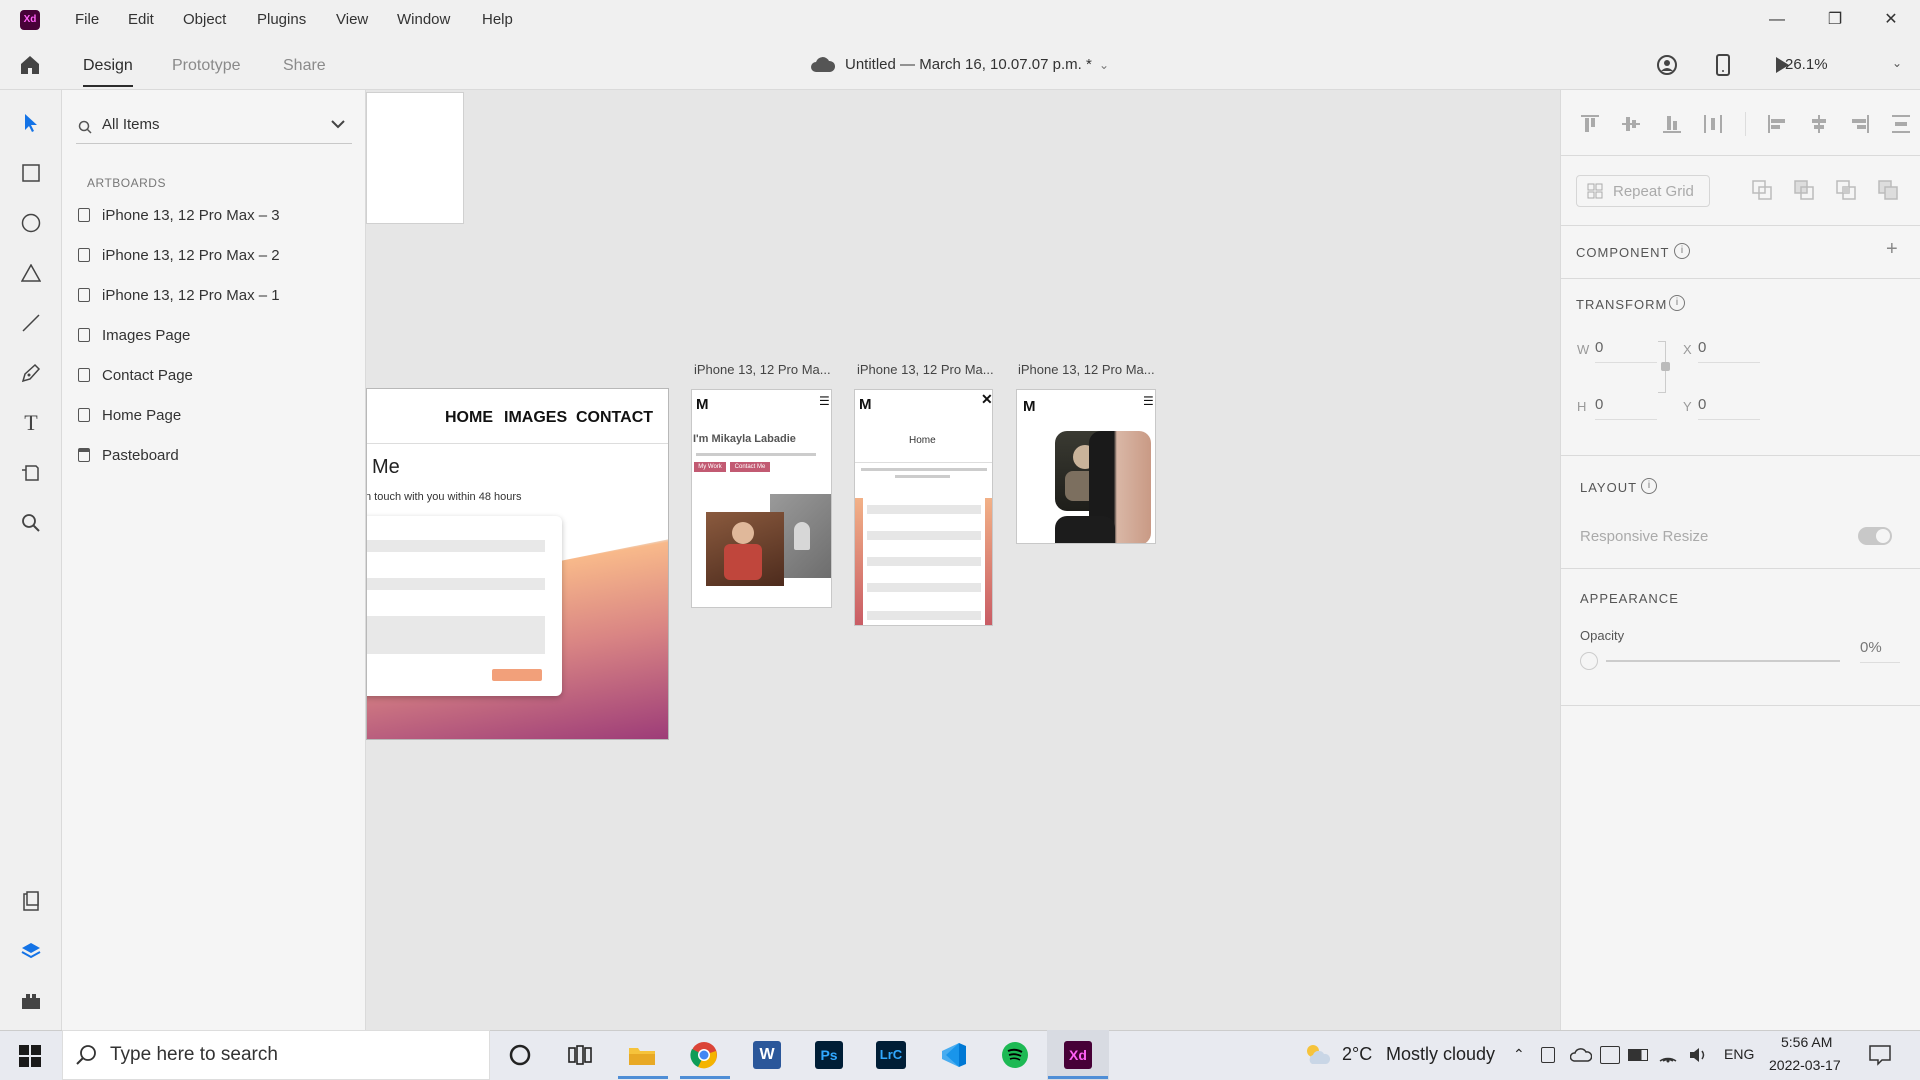  What do you see at coordinates (1804, 190) in the screenshot?
I see `boolean-subtract-icon` at bounding box center [1804, 190].